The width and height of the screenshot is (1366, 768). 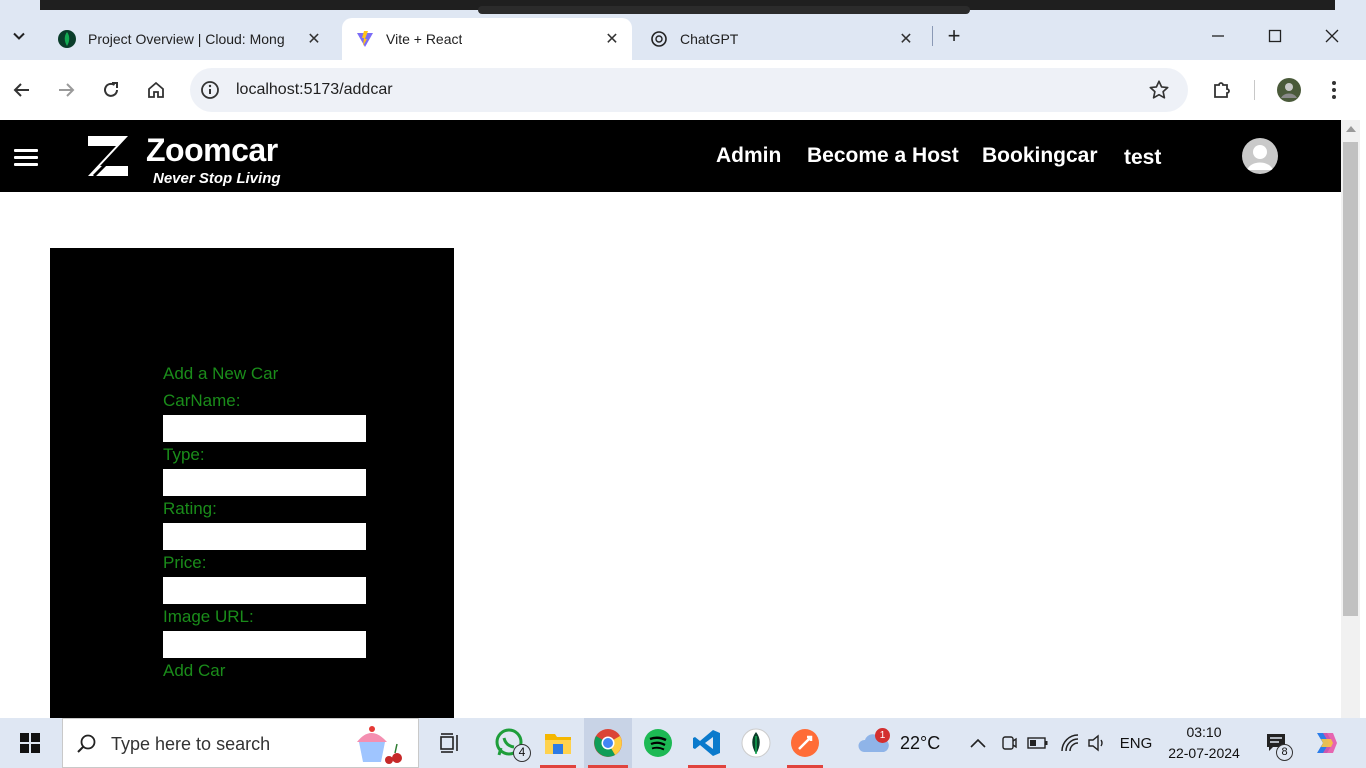 I want to click on task-view-button, so click(x=450, y=743).